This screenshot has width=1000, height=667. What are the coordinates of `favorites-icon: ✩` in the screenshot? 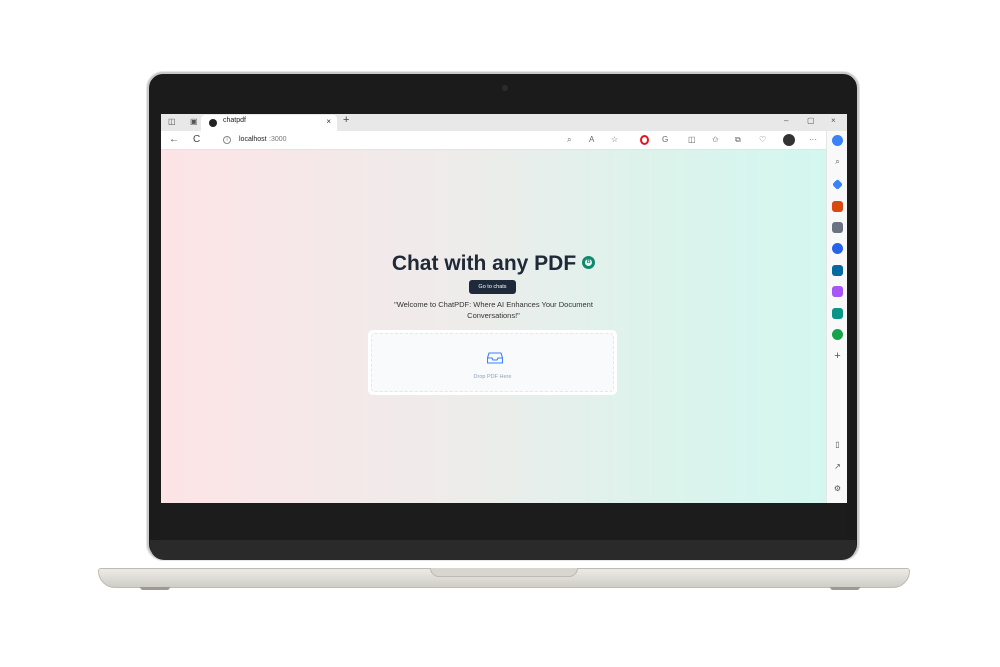 It's located at (715, 139).